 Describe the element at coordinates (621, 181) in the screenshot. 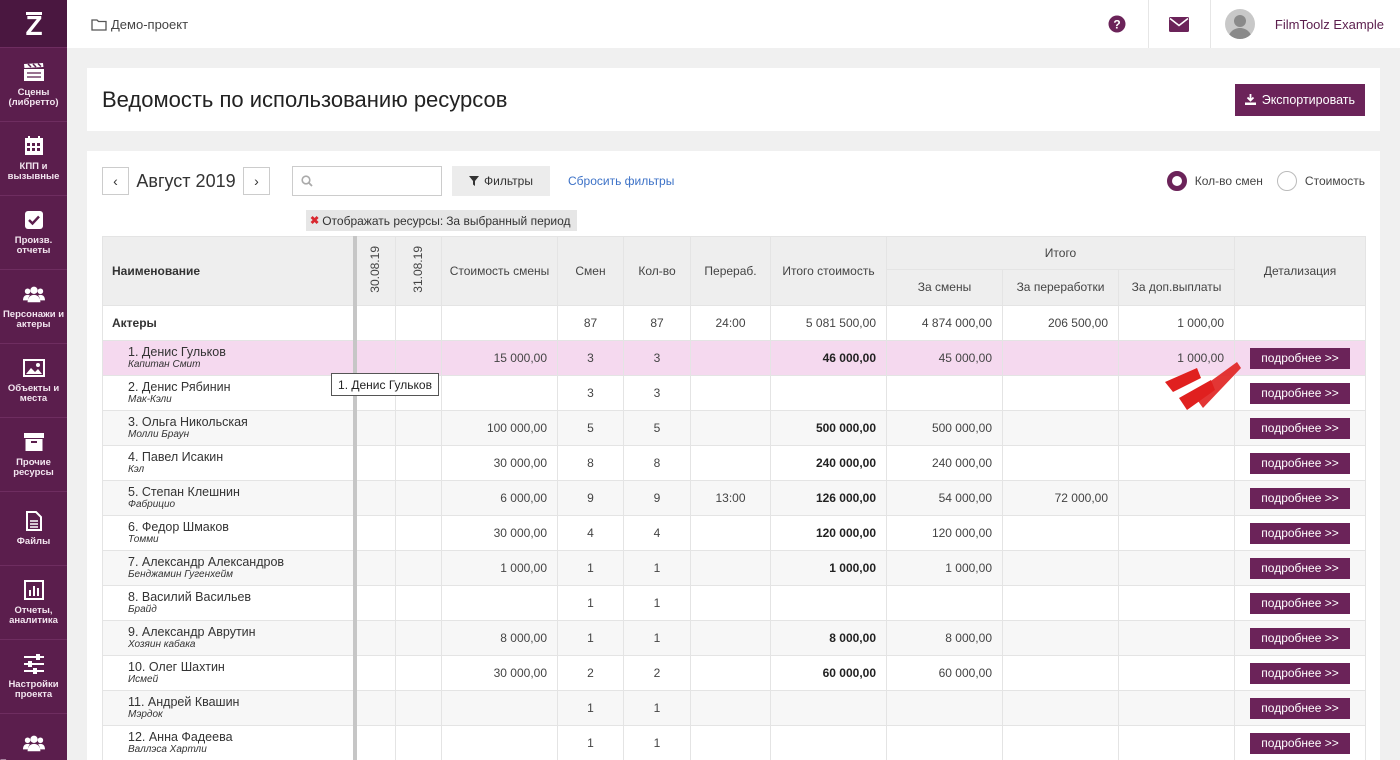

I see `reset-filters-link: Сбросить фильтры` at that location.